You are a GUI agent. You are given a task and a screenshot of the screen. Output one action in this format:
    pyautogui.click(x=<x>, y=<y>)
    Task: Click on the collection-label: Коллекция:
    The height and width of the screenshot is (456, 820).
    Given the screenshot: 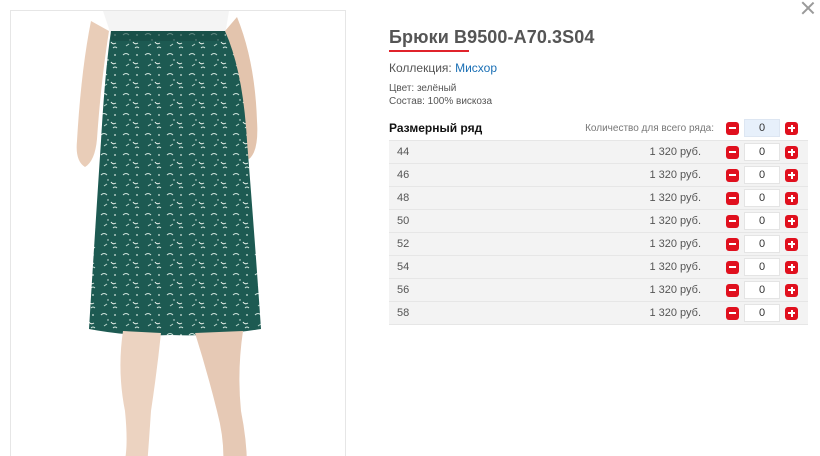 What is the action you would take?
    pyautogui.click(x=420, y=68)
    